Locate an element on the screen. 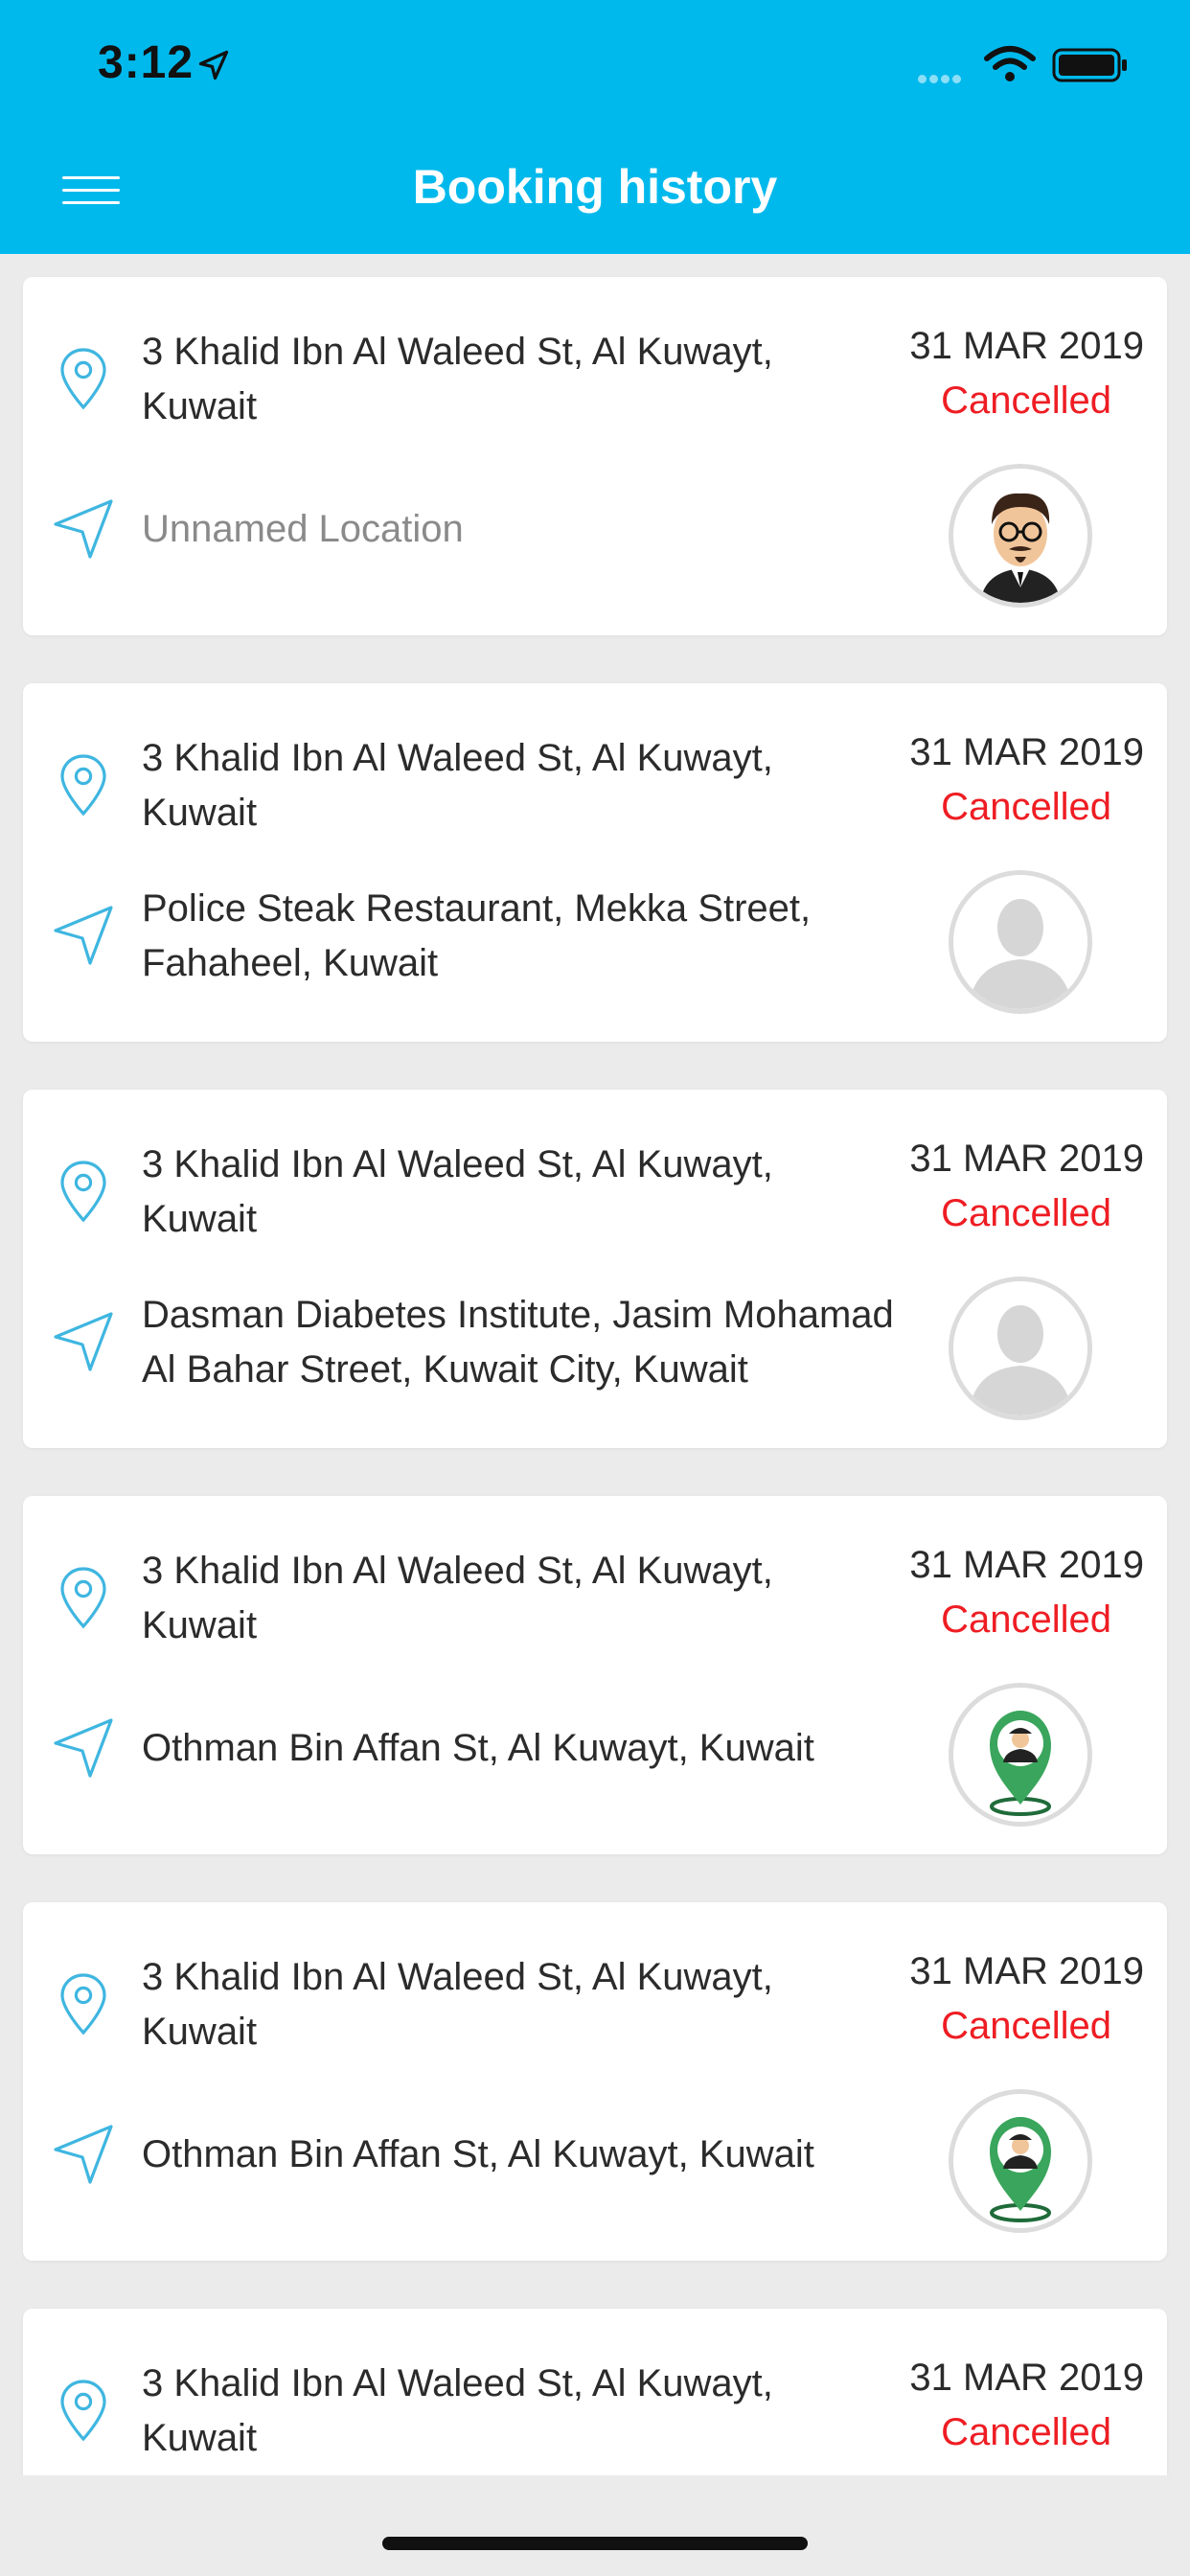 The height and width of the screenshot is (2576, 1190). wifi-icon is located at coordinates (1010, 63).